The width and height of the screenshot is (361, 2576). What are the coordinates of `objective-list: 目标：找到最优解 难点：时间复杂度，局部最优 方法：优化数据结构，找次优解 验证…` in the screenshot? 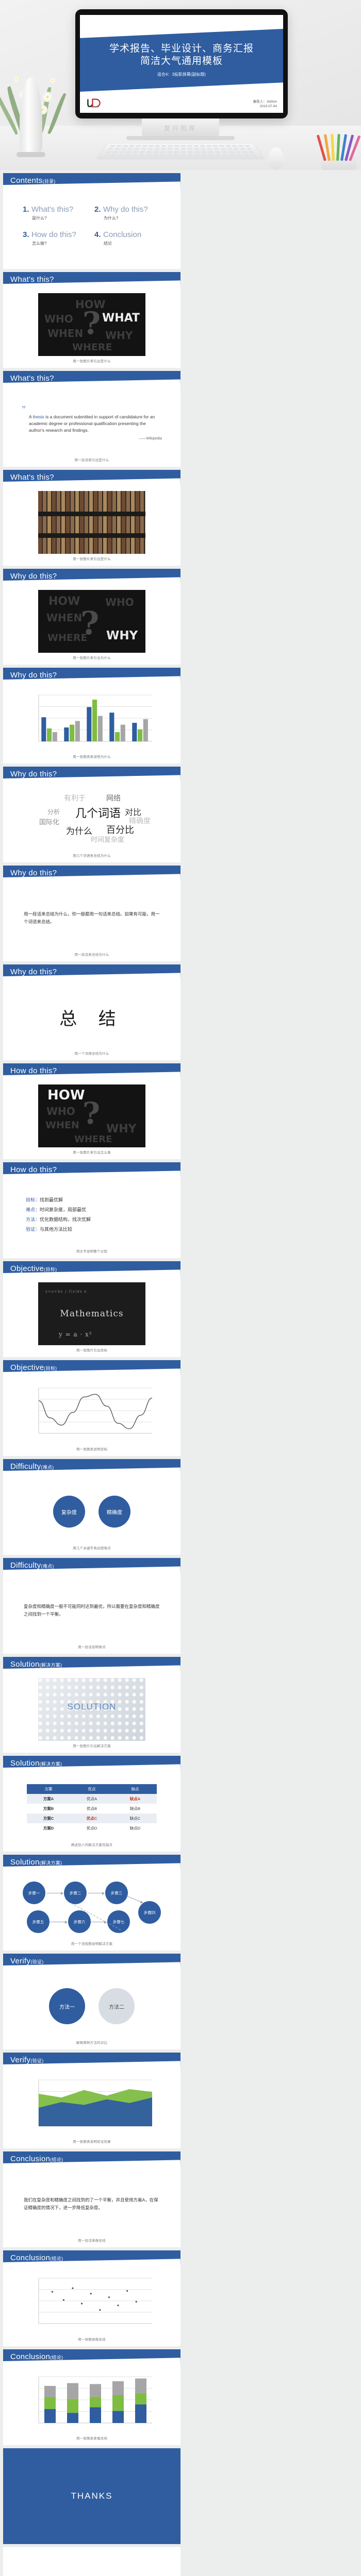 It's located at (91, 1214).